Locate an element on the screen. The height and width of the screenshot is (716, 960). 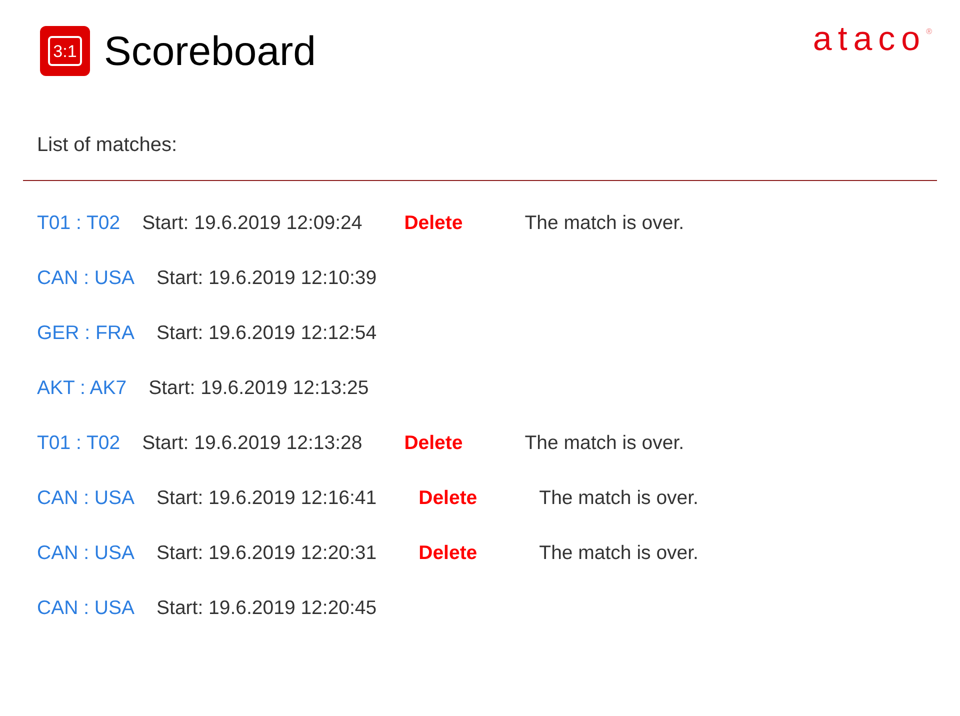
start-time: Start: 19.6.2019 12:13:28 is located at coordinates (252, 443).